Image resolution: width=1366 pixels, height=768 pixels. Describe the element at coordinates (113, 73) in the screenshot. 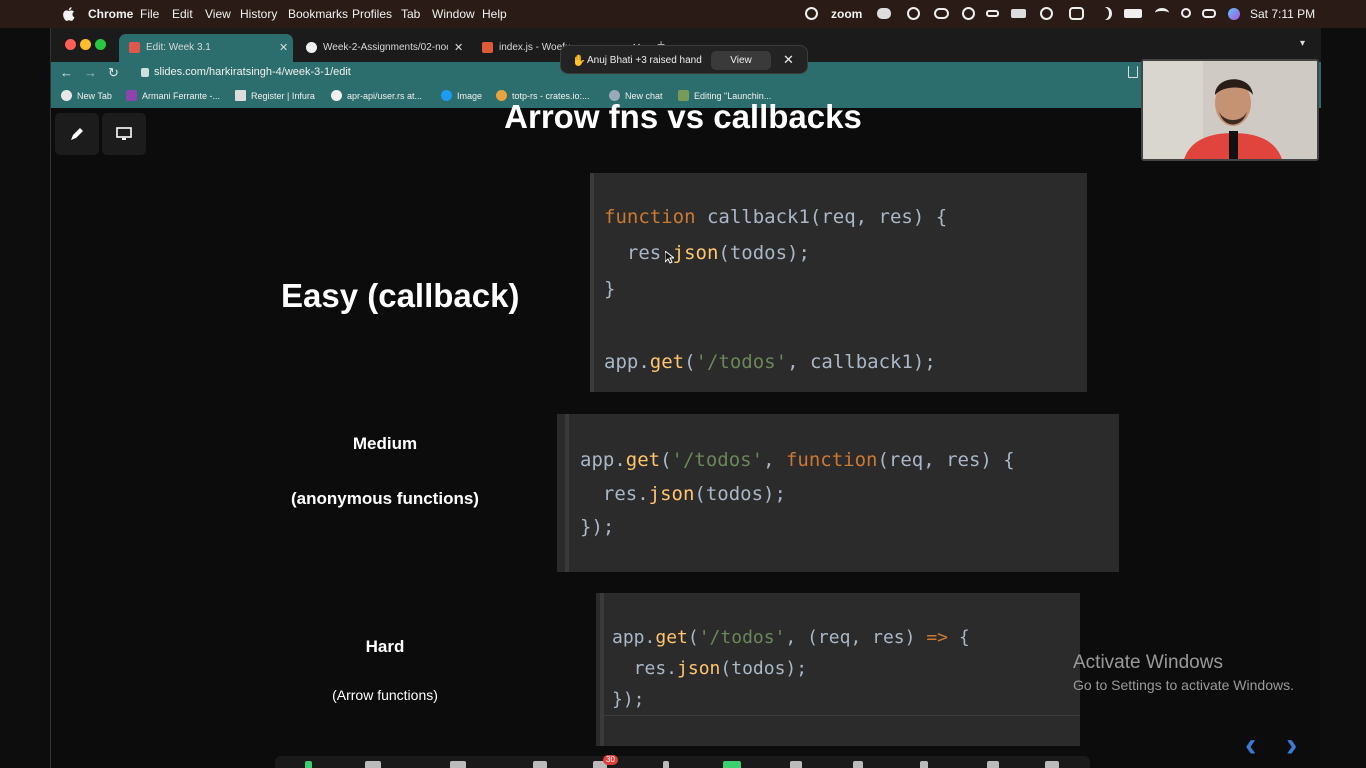

I see `reload-icon: ↻` at that location.